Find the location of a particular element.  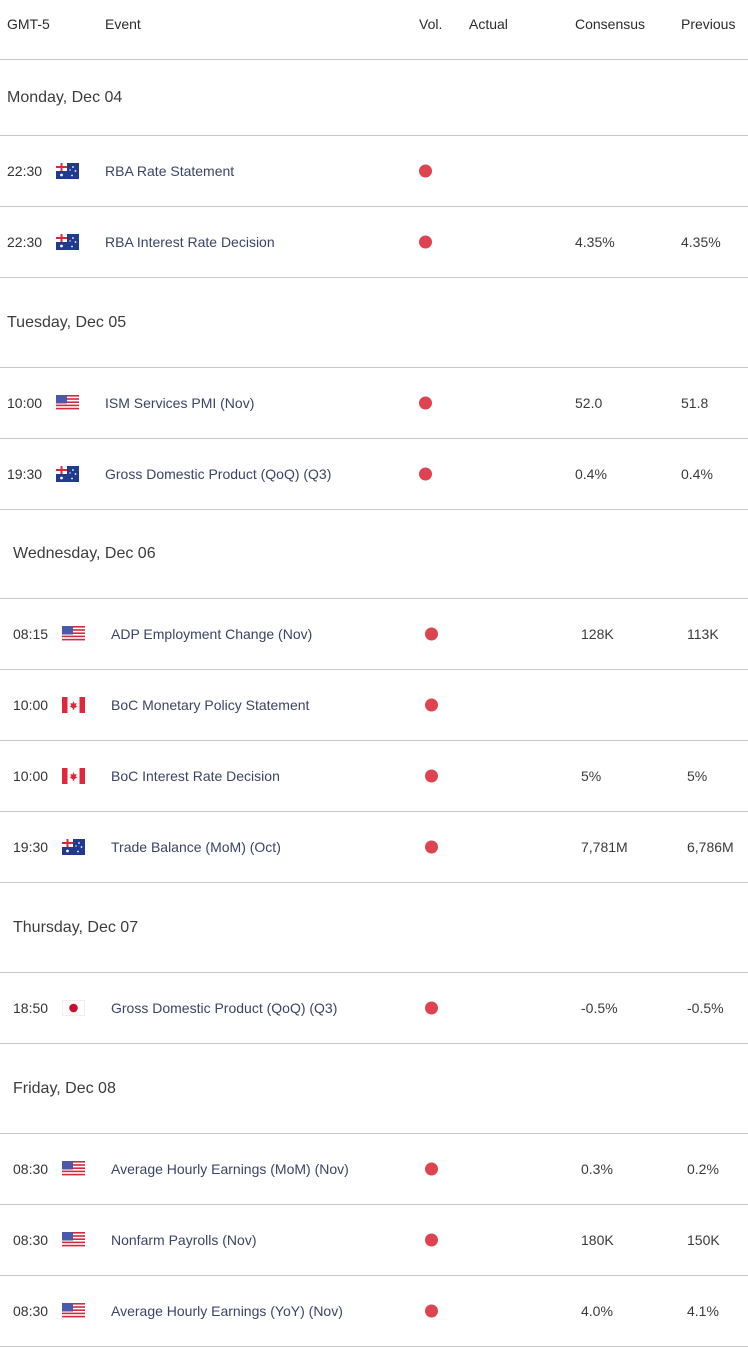

event-name: ADP Employment Change (Nov) is located at coordinates (211, 634).